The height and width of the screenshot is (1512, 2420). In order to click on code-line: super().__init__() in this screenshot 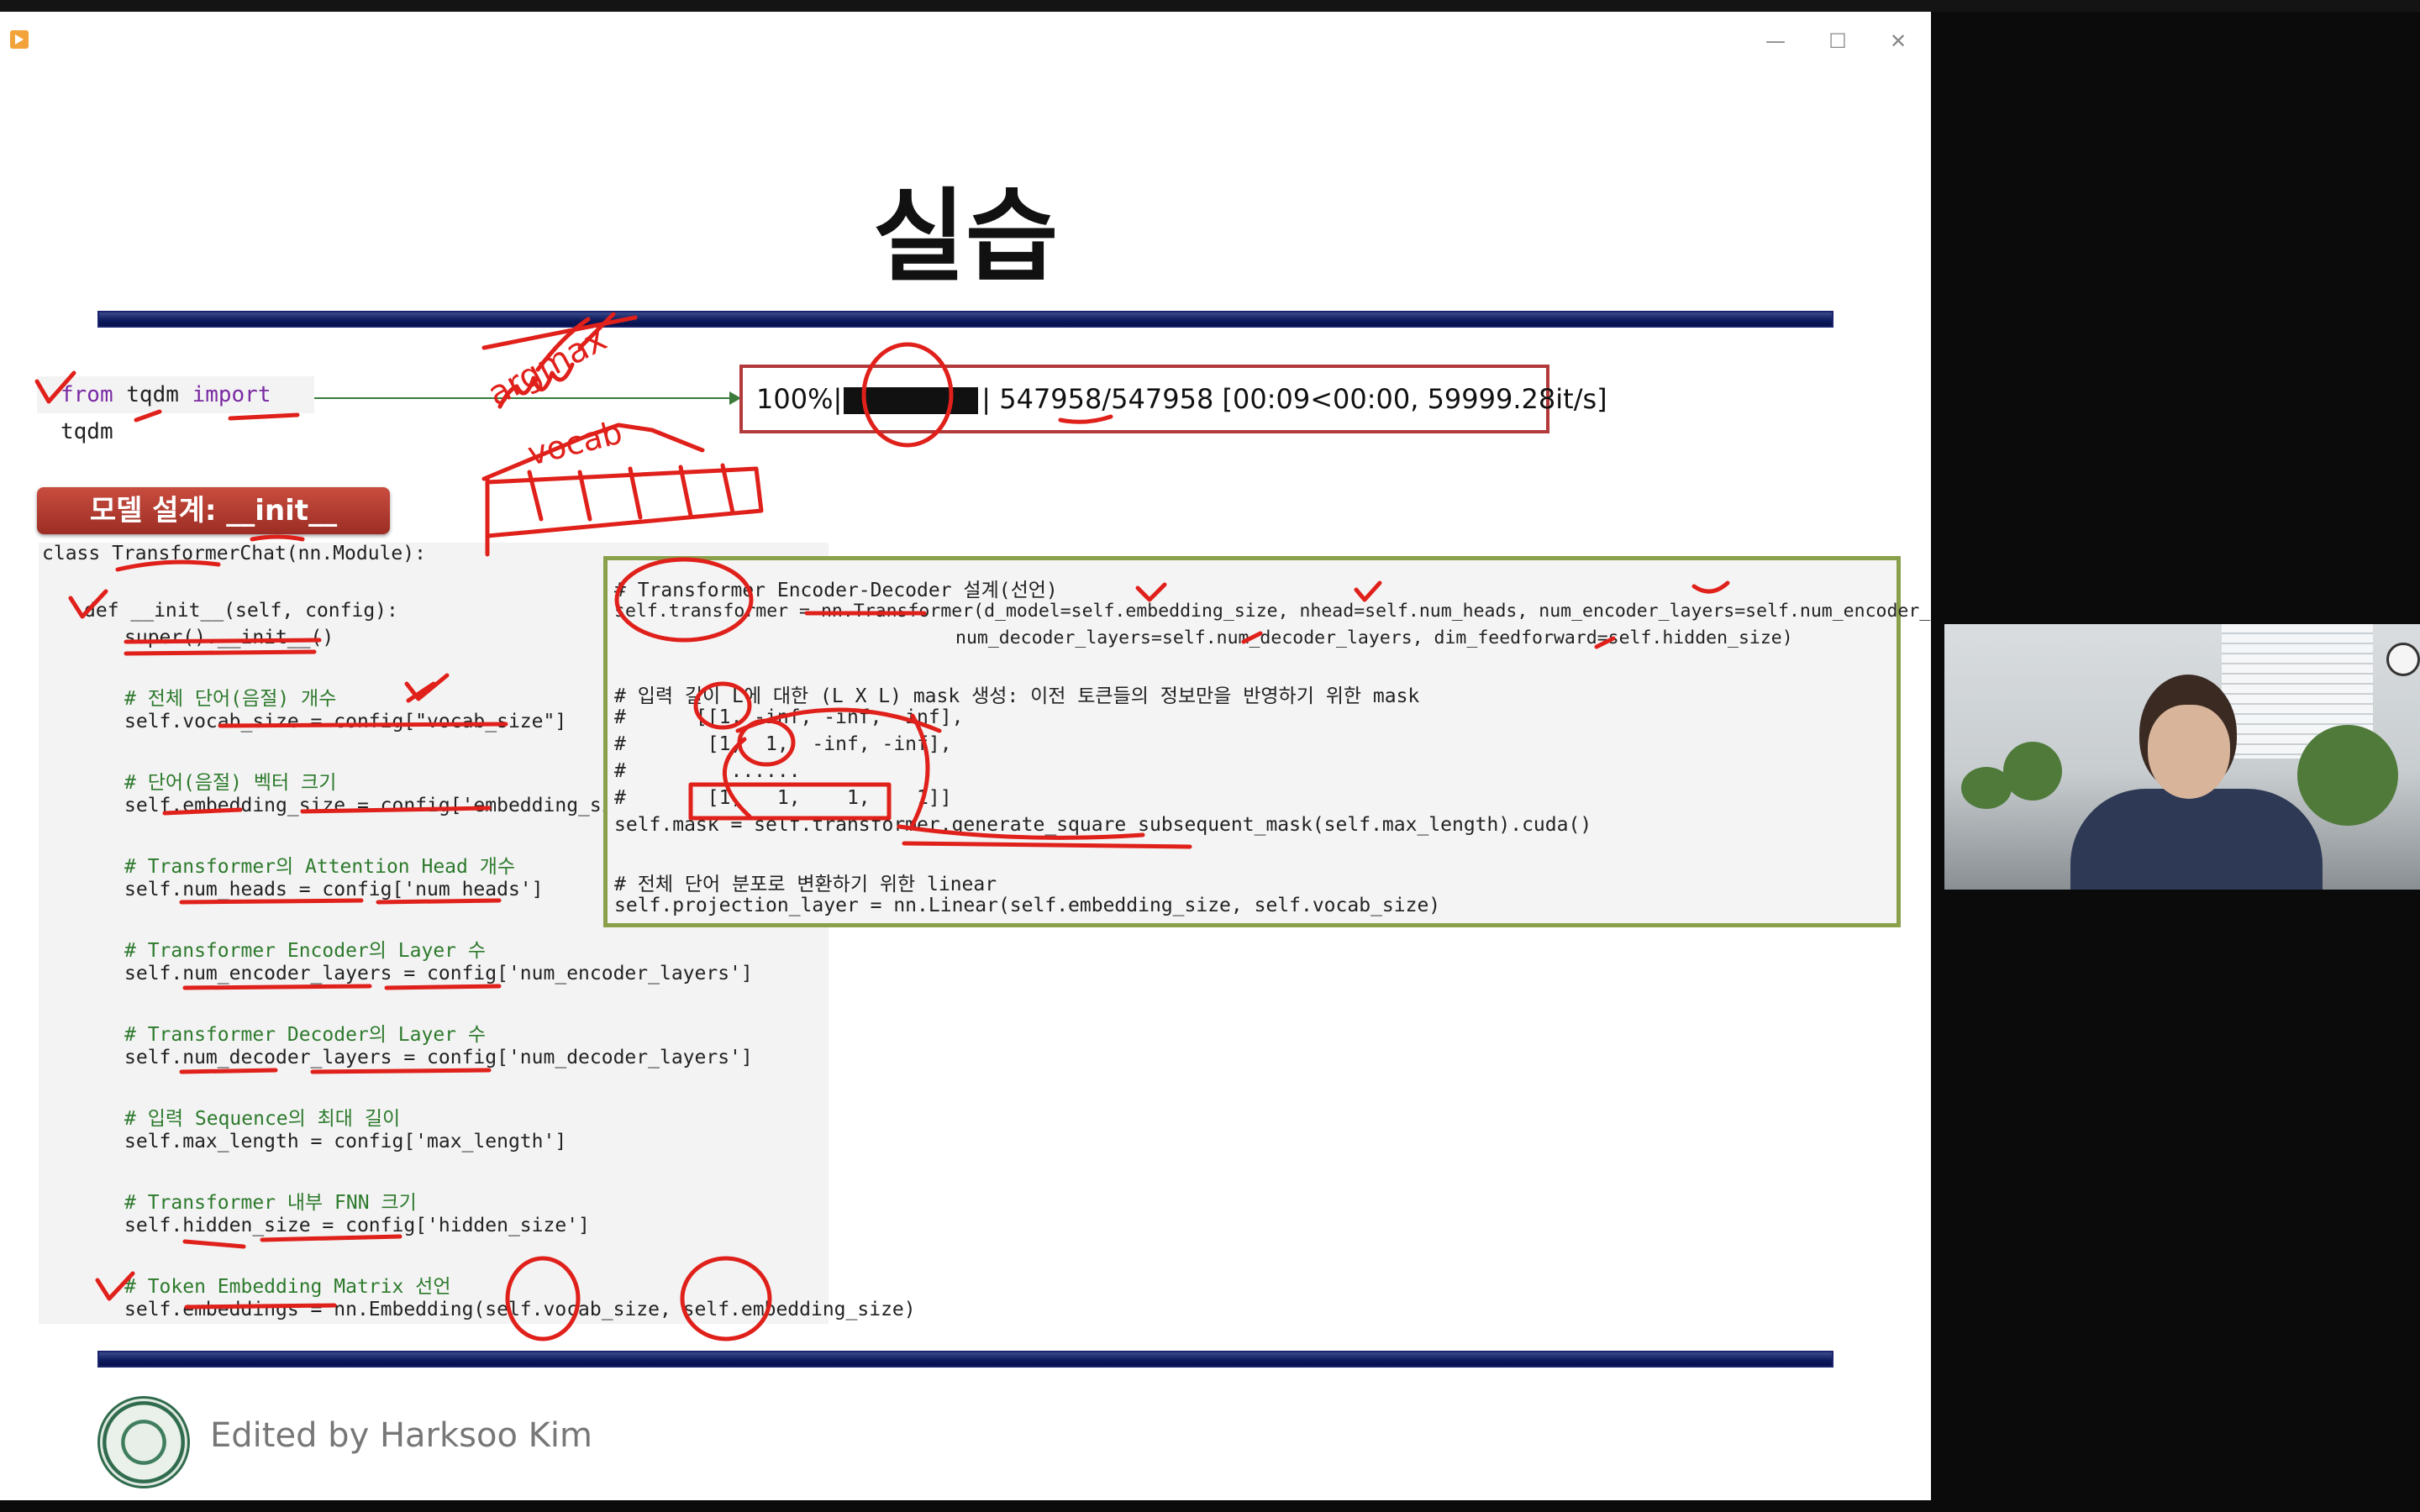, I will do `click(229, 637)`.